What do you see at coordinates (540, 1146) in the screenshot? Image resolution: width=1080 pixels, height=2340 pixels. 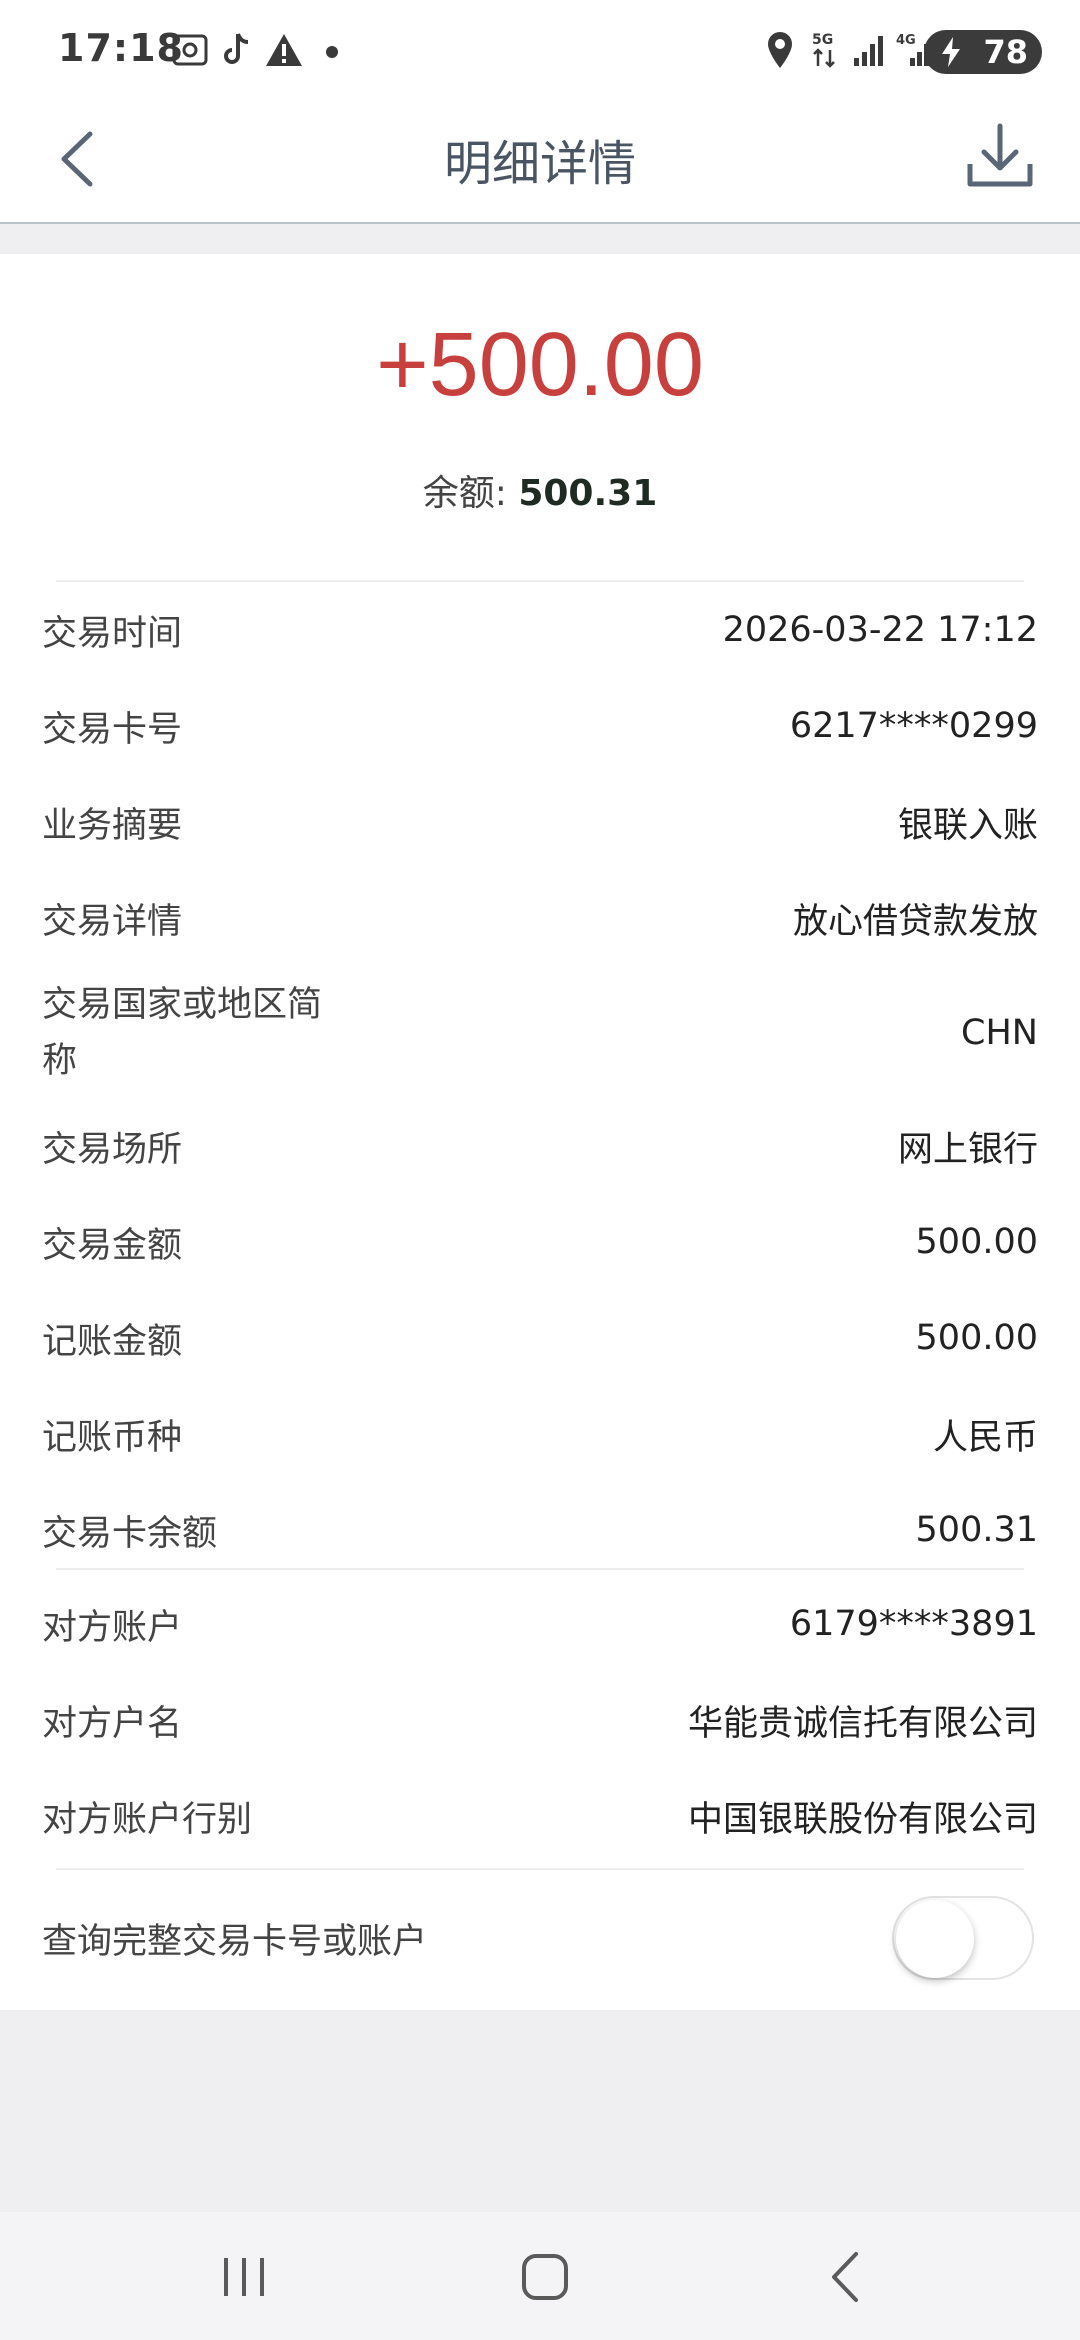 I see `detail-row-venue: 交易场所 网上银行` at bounding box center [540, 1146].